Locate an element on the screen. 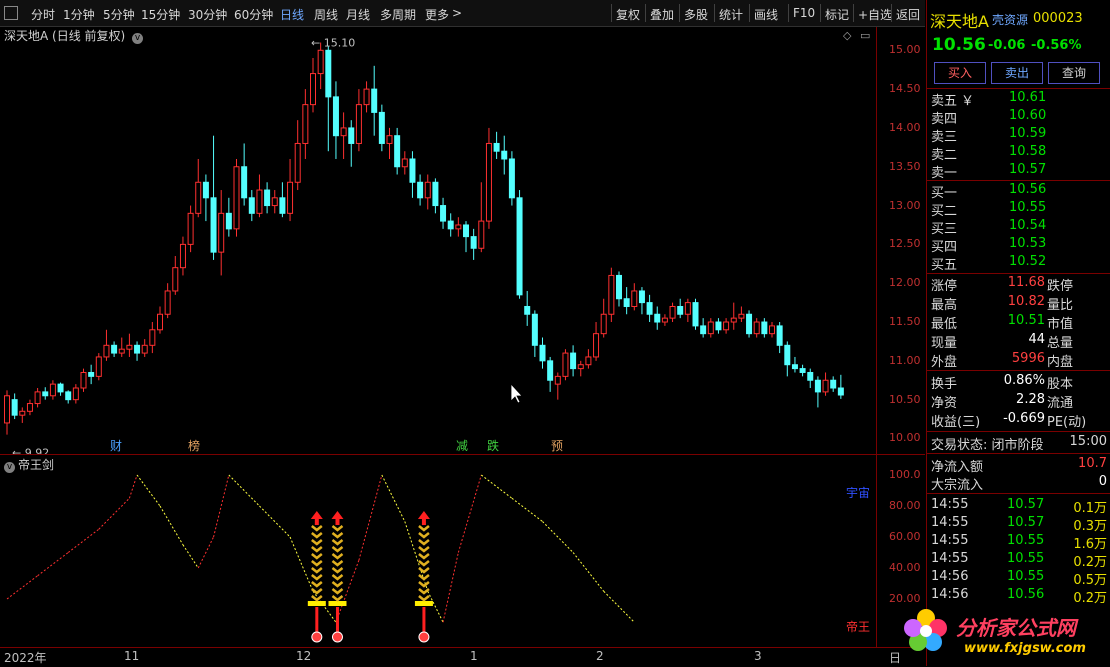  period-tab: 15分钟 is located at coordinates (160, 14).